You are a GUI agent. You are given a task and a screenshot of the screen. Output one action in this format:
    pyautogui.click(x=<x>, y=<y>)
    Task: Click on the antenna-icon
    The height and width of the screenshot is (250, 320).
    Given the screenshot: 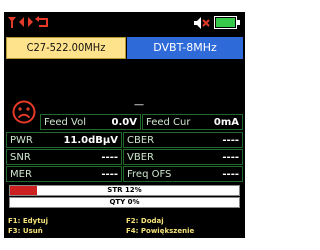 What is the action you would take?
    pyautogui.click(x=12, y=22)
    